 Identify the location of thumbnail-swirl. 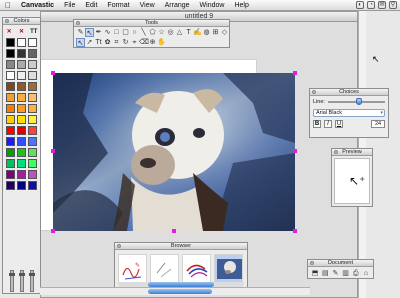
(196, 268).